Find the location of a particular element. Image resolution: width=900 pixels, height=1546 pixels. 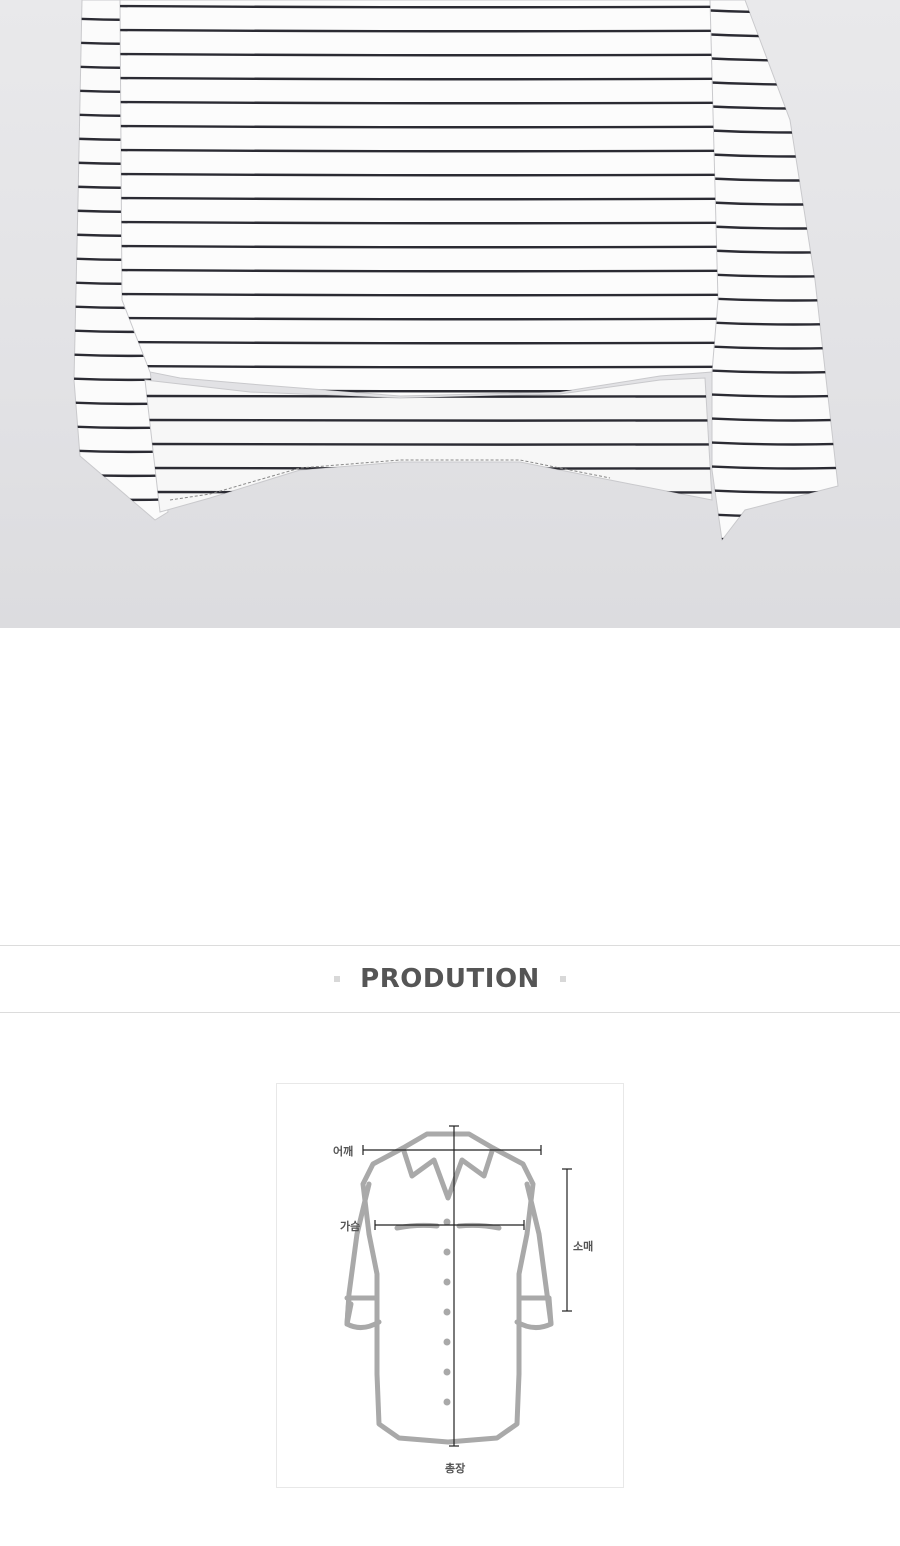

right-square-bullet is located at coordinates (562, 979).